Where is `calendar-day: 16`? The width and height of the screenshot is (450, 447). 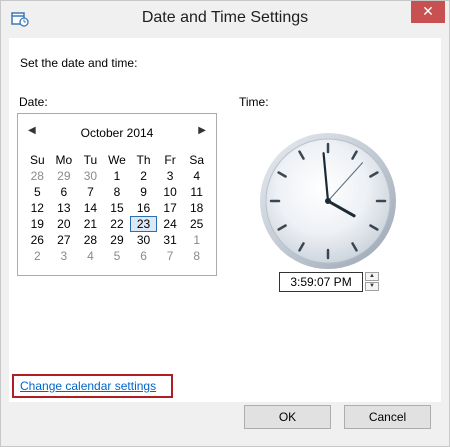
calendar-day: 16 is located at coordinates (143, 208).